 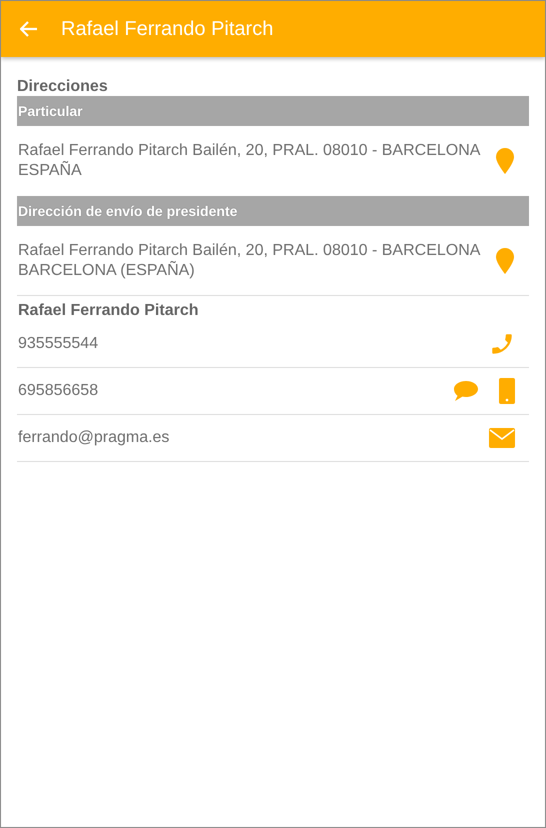 I want to click on address-text: Rafael Ferrando Pitarch Bailén, 20, PRAL. 08010 - BARCELONA ESPAÑA, so click(x=249, y=161).